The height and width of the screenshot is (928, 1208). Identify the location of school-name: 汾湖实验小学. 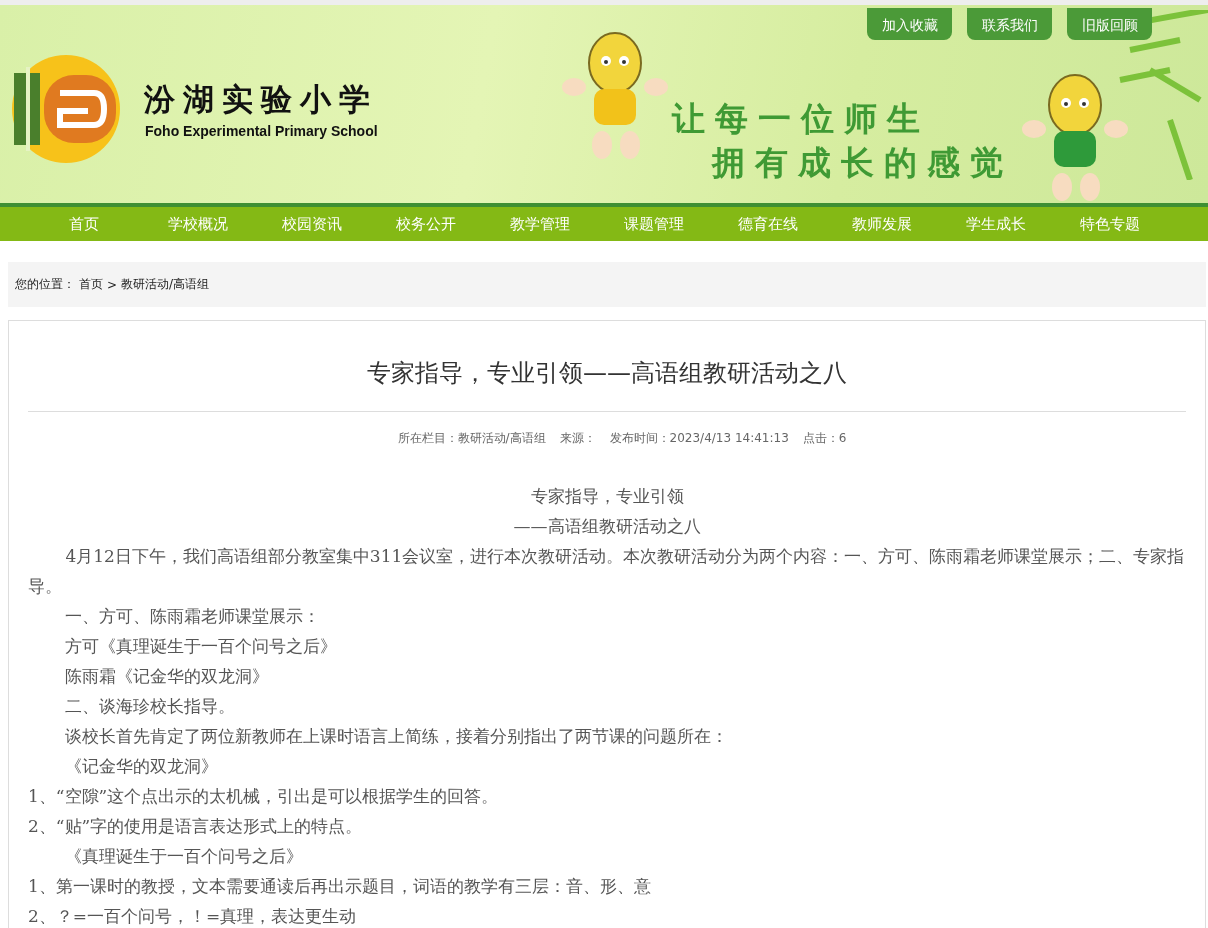
(261, 99).